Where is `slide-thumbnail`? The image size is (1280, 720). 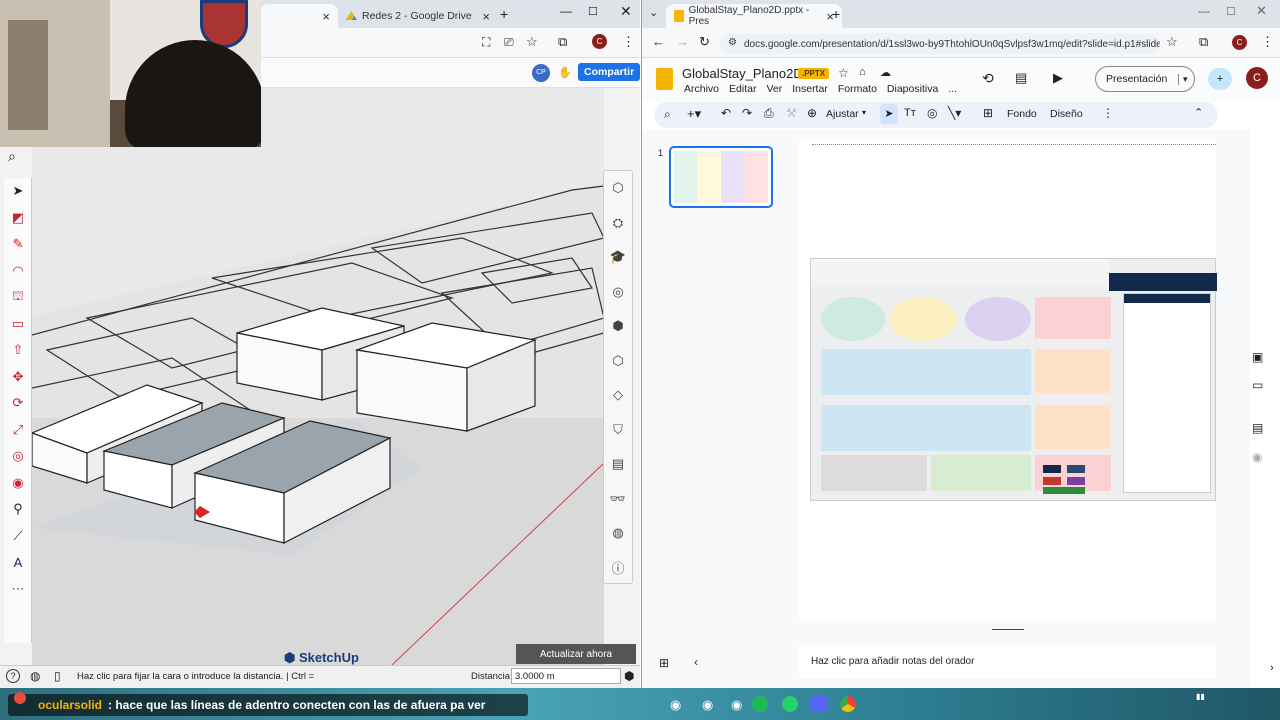 slide-thumbnail is located at coordinates (721, 177).